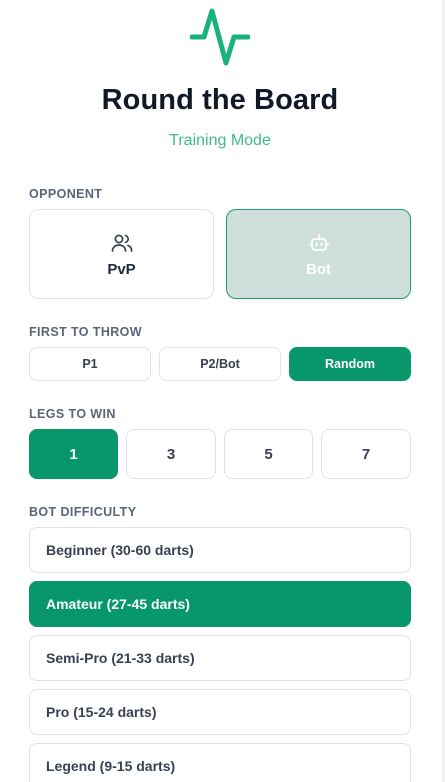  Describe the element at coordinates (220, 100) in the screenshot. I see `page-title: Round the Board` at that location.